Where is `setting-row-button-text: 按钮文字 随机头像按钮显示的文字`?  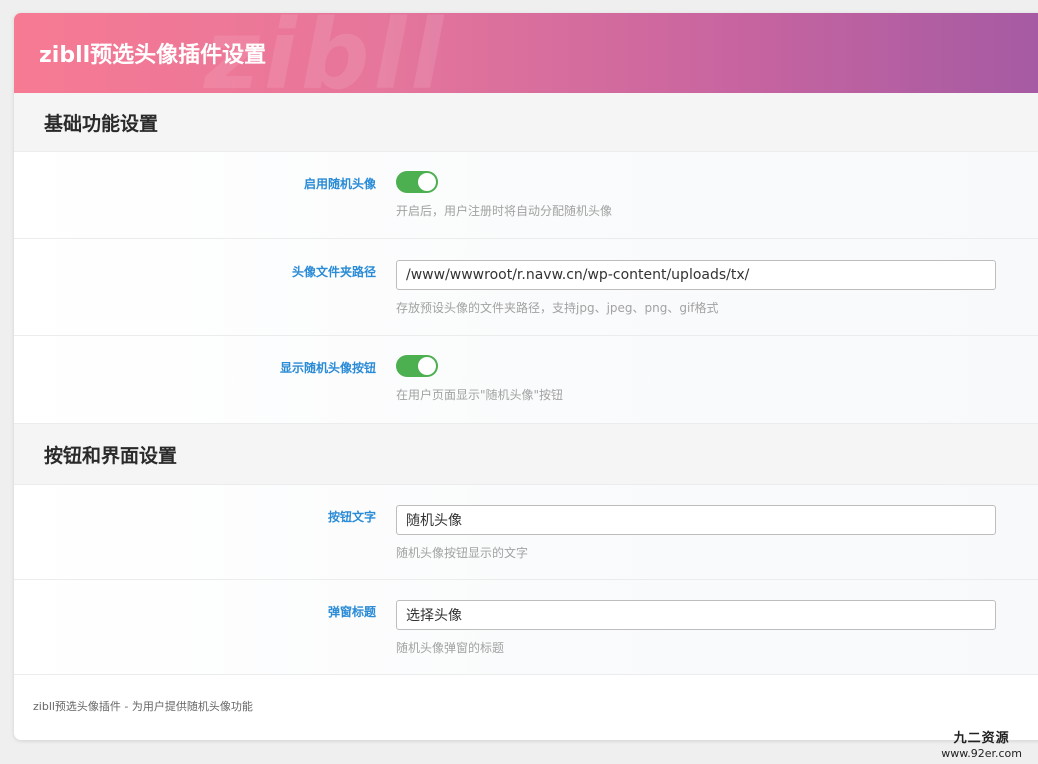
setting-row-button-text: 按钮文字 随机头像按钮显示的文字 is located at coordinates (526, 532).